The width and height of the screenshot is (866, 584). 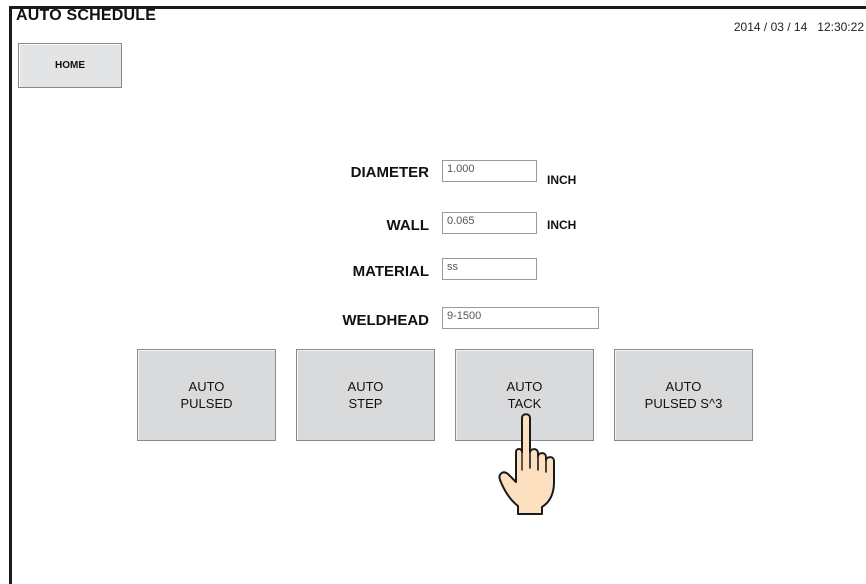 What do you see at coordinates (385, 320) in the screenshot?
I see `weldhead-label: WELDHEAD` at bounding box center [385, 320].